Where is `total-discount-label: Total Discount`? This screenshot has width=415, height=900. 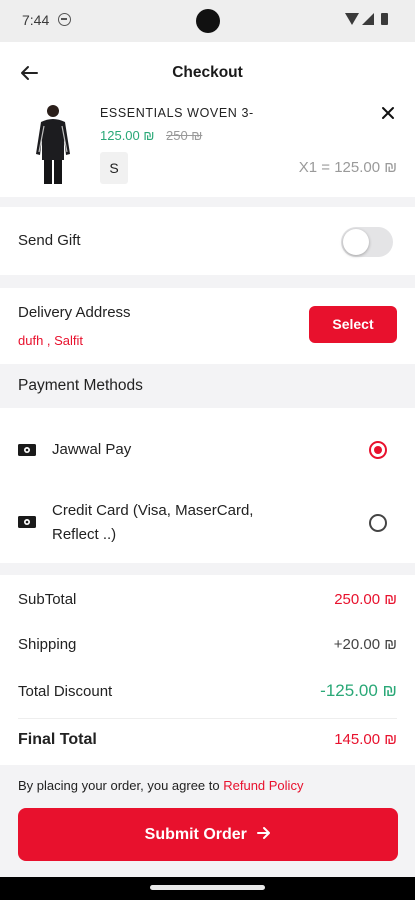 total-discount-label: Total Discount is located at coordinates (65, 691).